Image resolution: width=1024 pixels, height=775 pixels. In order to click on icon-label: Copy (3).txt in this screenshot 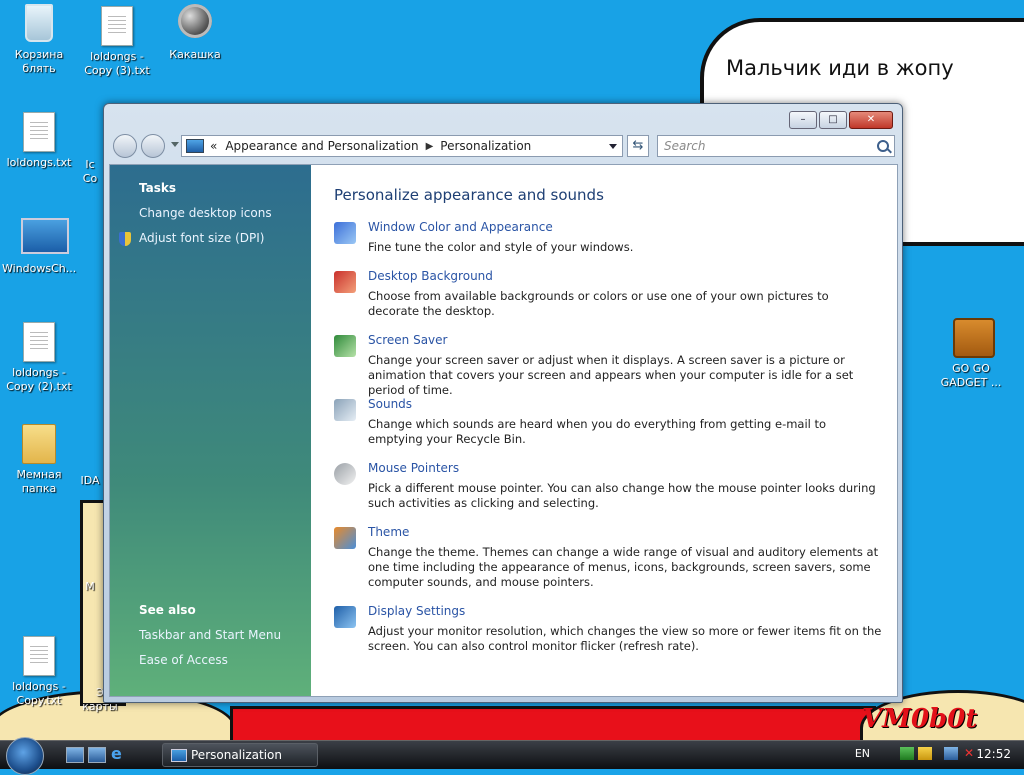, I will do `click(117, 70)`.